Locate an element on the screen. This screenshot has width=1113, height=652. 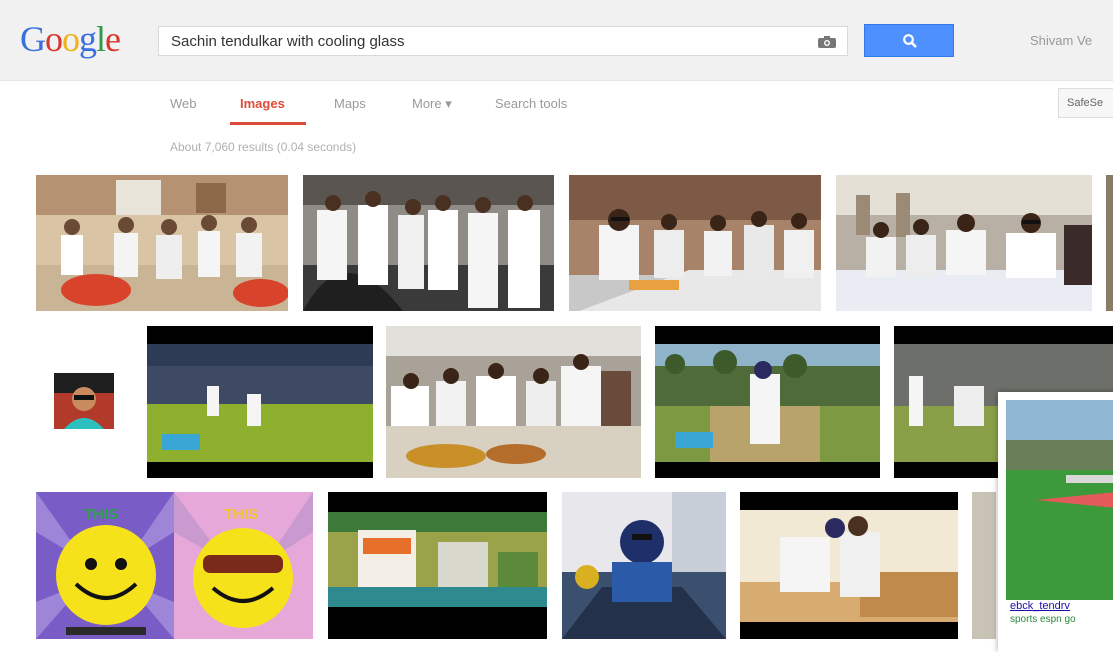
tab-images: Images is located at coordinates (262, 103).